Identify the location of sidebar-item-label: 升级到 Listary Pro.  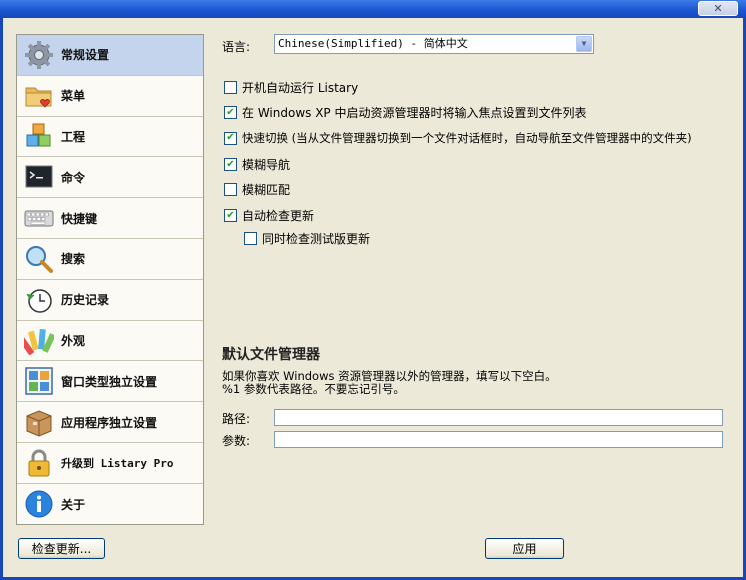
(117, 463).